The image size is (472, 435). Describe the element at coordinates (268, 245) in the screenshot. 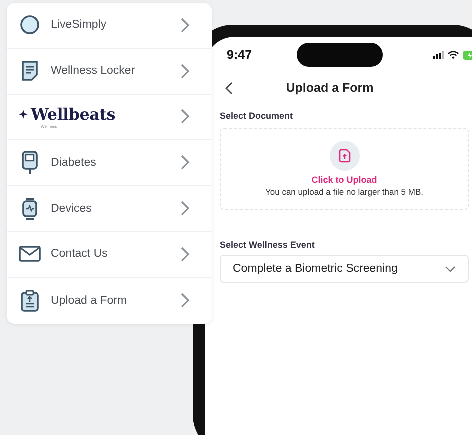

I see `section-label: Select Wellness Event` at that location.